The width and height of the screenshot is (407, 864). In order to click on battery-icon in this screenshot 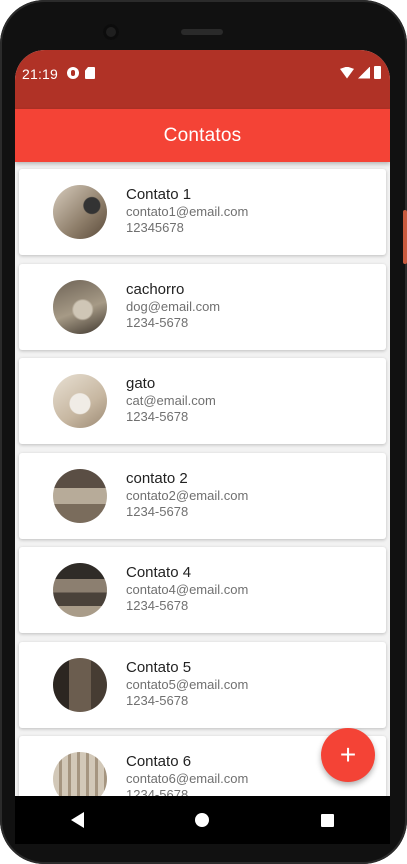, I will do `click(377, 72)`.